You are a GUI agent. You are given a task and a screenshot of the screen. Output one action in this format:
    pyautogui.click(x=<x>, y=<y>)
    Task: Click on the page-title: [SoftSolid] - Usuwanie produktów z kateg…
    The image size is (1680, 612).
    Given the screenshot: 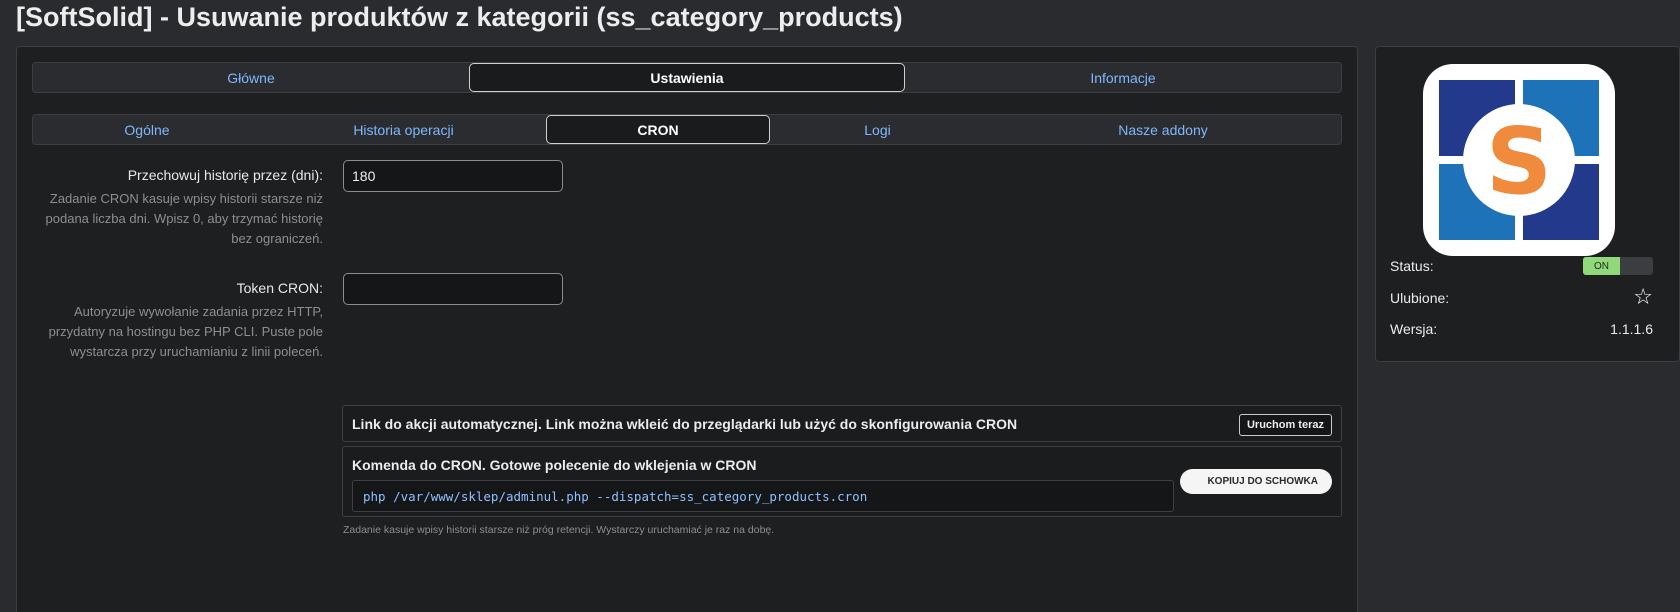 What is the action you would take?
    pyautogui.click(x=459, y=17)
    